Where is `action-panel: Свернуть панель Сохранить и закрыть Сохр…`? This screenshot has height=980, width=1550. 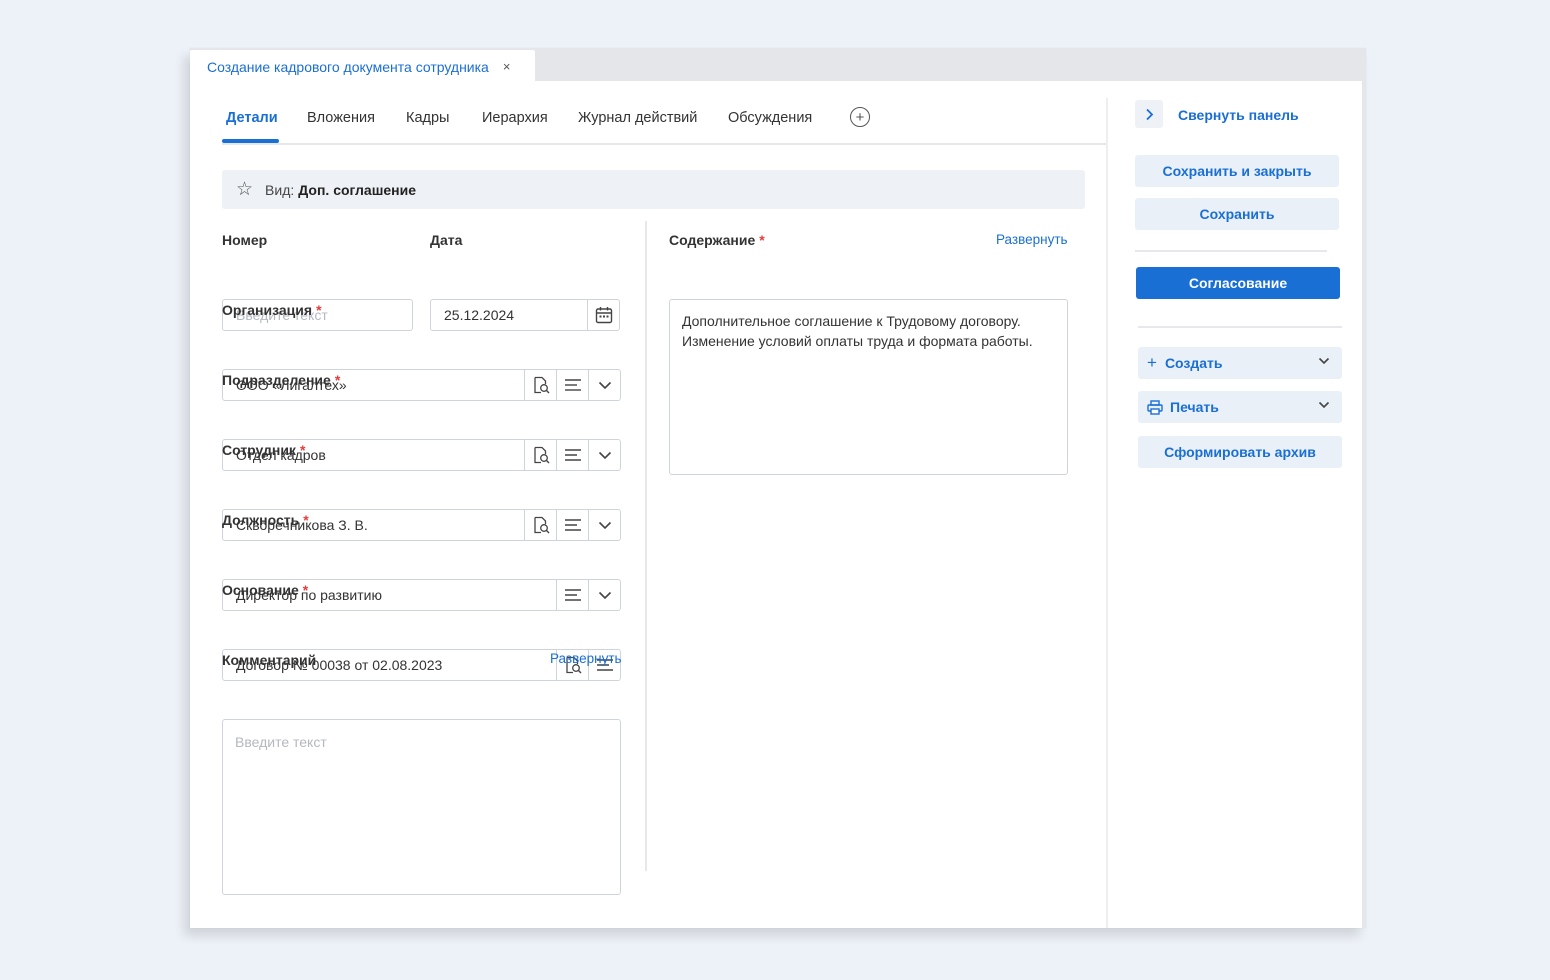 action-panel: Свернуть панель Сохранить и закрыть Сохр… is located at coordinates (1234, 513).